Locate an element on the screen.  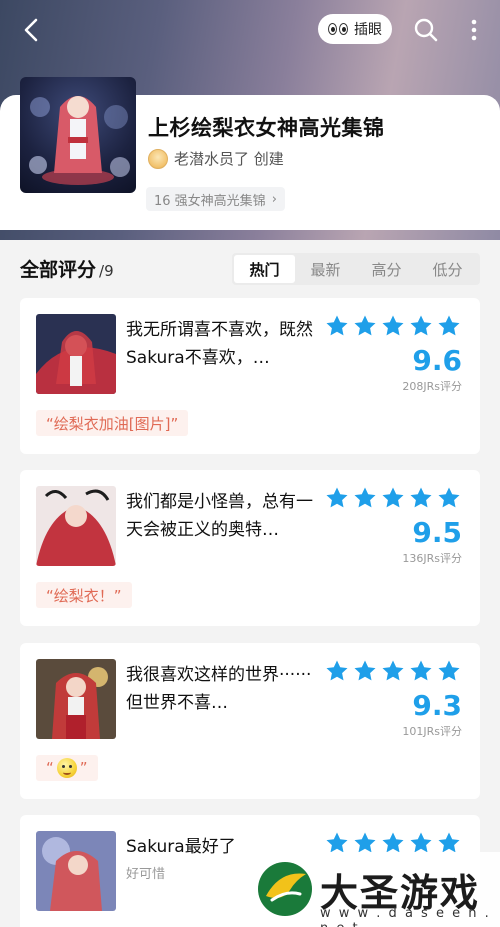
more-vertical-icon is located at coordinates (474, 30).